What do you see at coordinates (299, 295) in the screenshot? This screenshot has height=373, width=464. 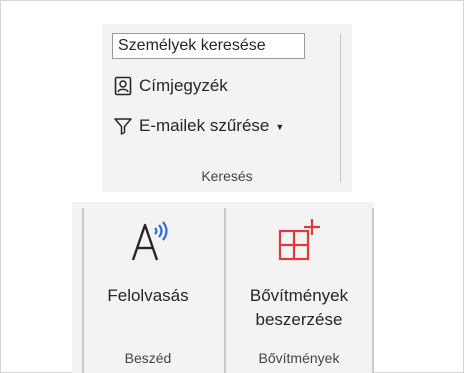 I see `get-addins-label-line1: Bővítmények` at bounding box center [299, 295].